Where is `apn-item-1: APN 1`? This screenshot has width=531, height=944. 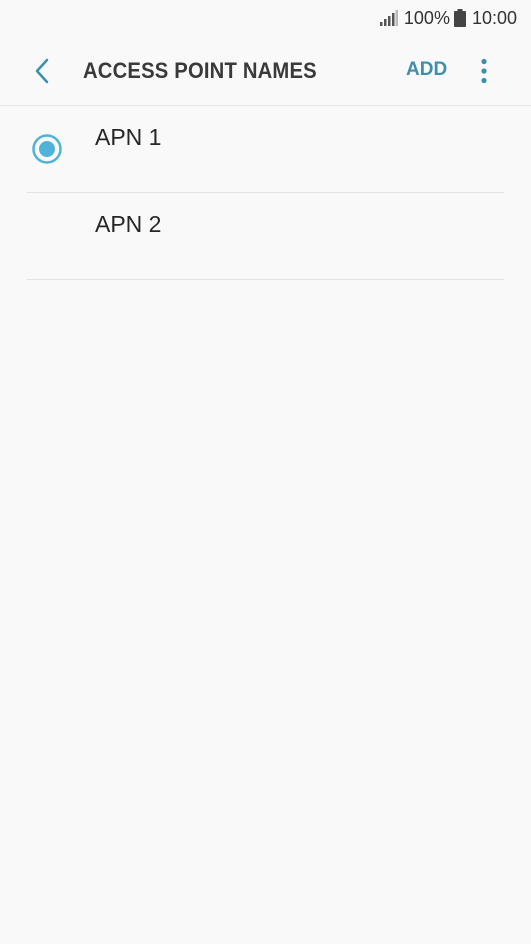 apn-item-1: APN 1 is located at coordinates (265, 149).